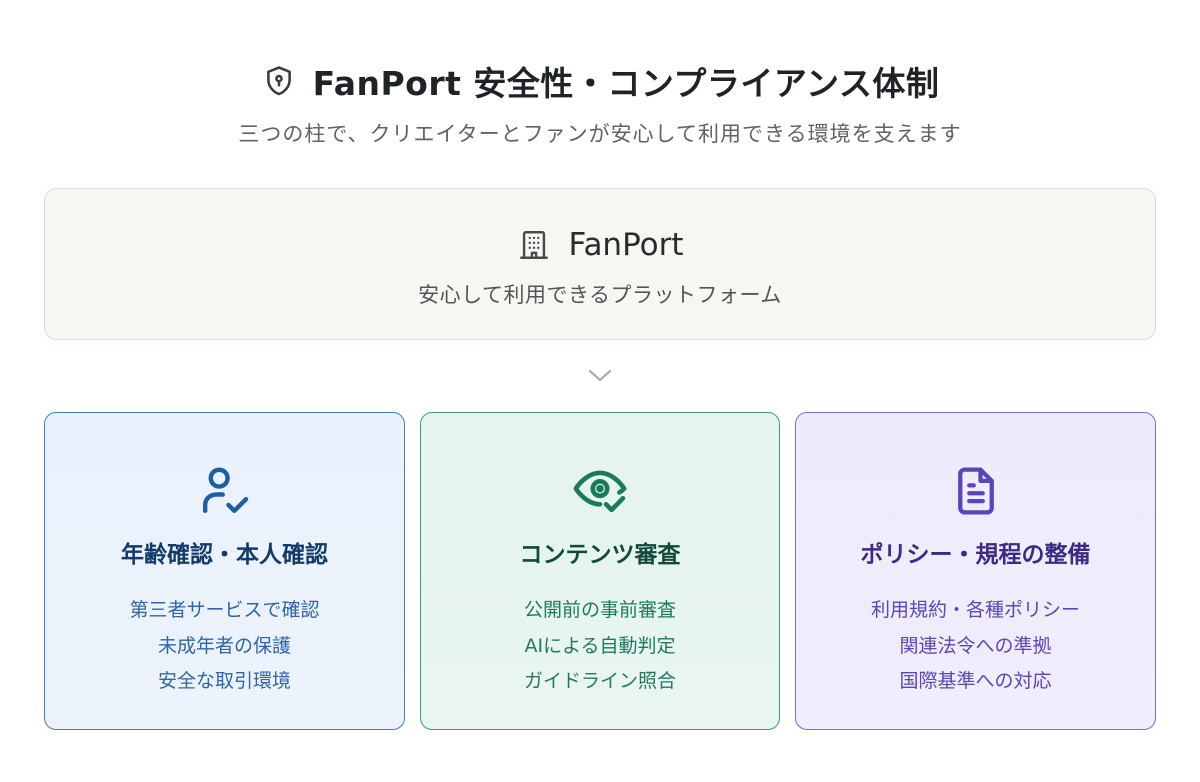 Image resolution: width=1200 pixels, height=782 pixels. I want to click on pillar-item: ガイドライン照合, so click(599, 681).